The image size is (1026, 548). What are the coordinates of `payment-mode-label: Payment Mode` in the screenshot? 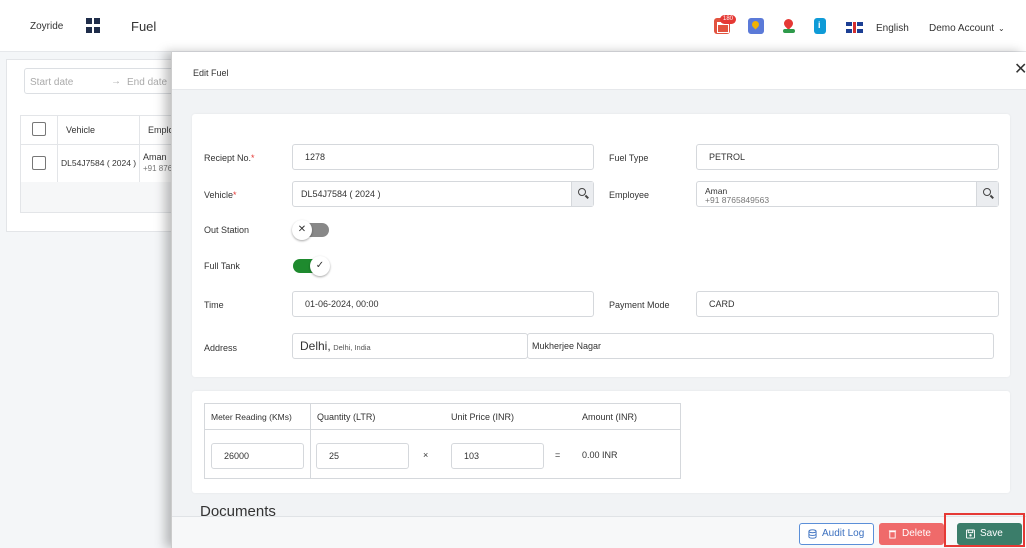 It's located at (639, 305).